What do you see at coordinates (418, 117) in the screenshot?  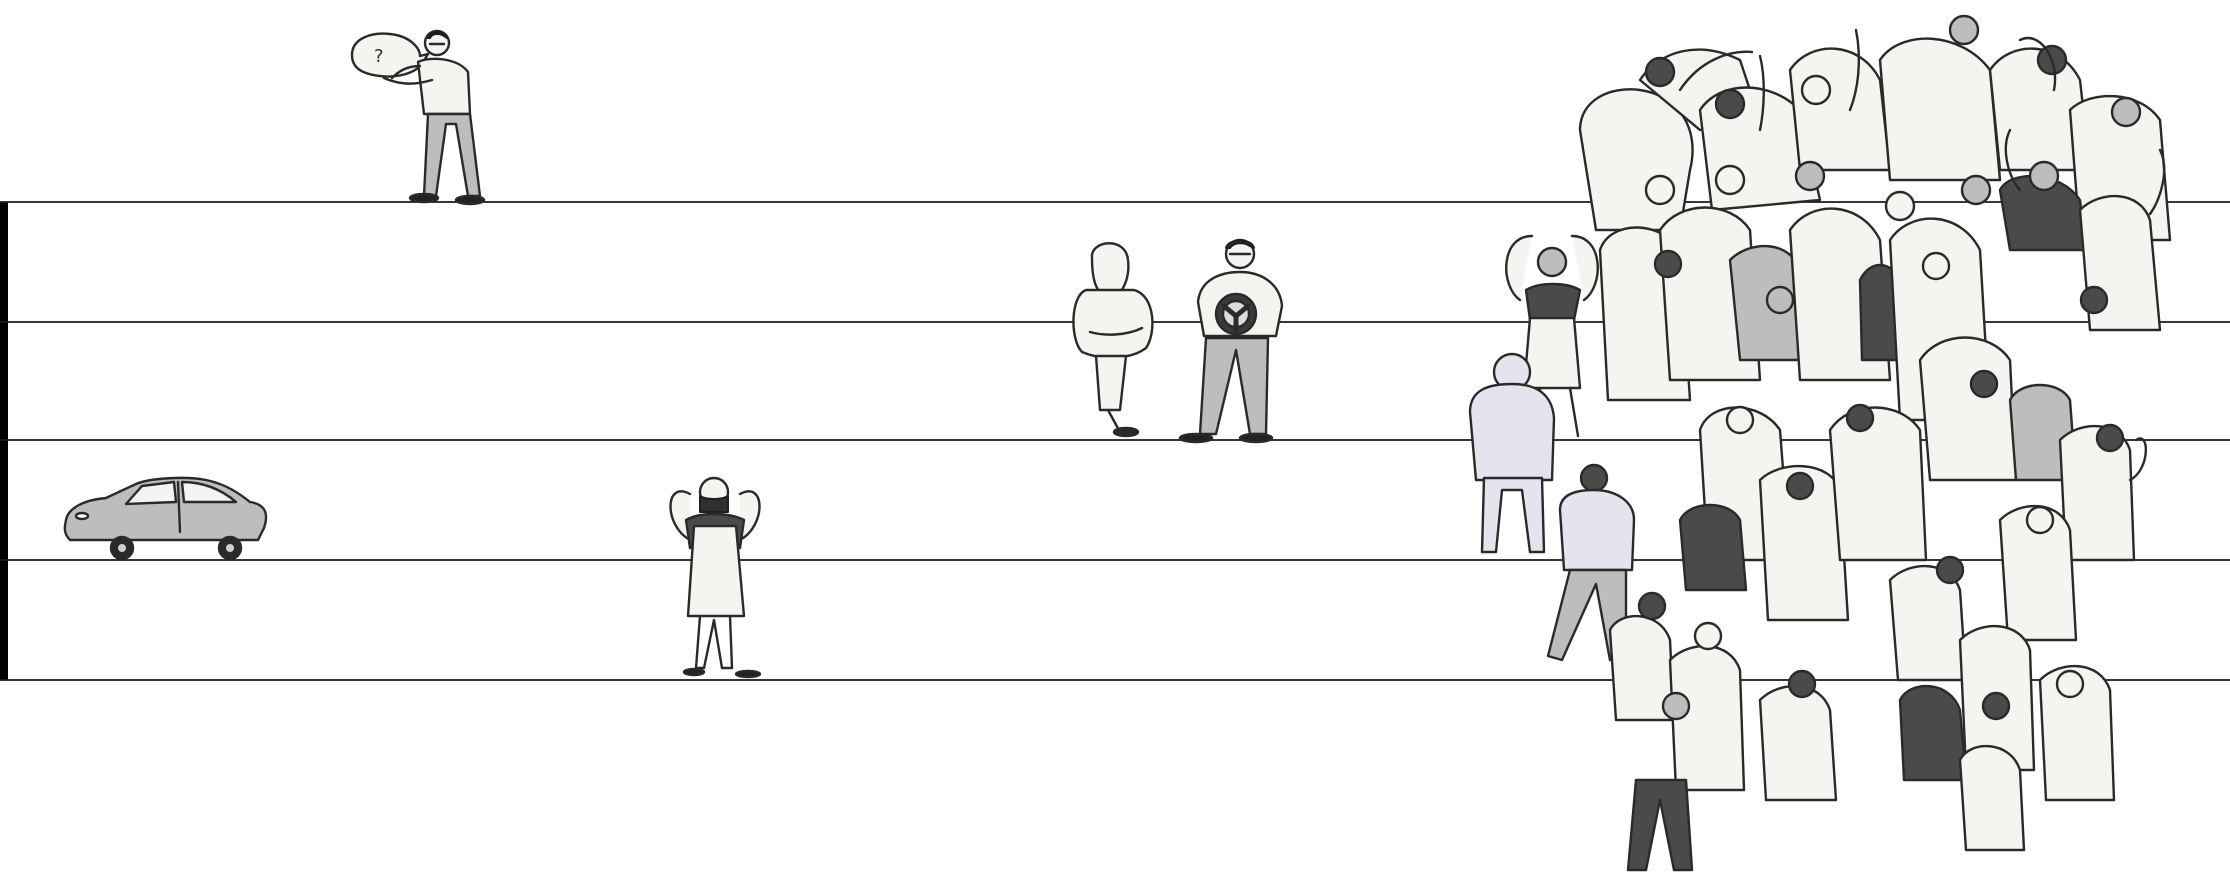 I see `person-with-speech-bubble: ?` at bounding box center [418, 117].